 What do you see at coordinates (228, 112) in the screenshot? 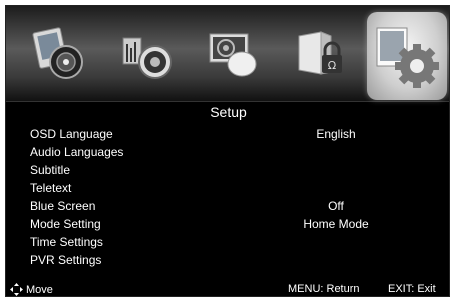
I see `menu-title: Setup` at bounding box center [228, 112].